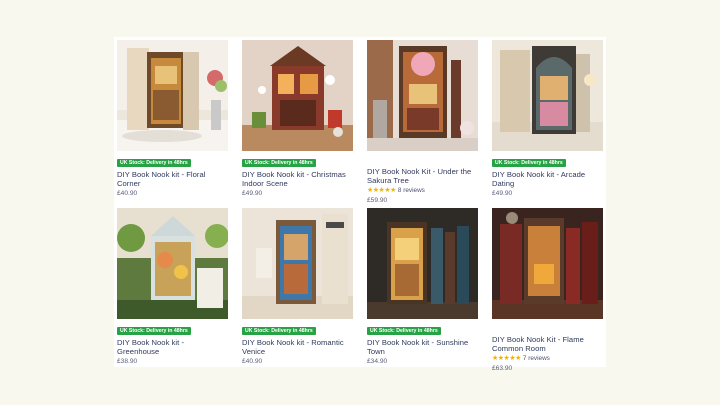 The width and height of the screenshot is (720, 405). Describe the element at coordinates (377, 361) in the screenshot. I see `product-price: £34.90` at that location.